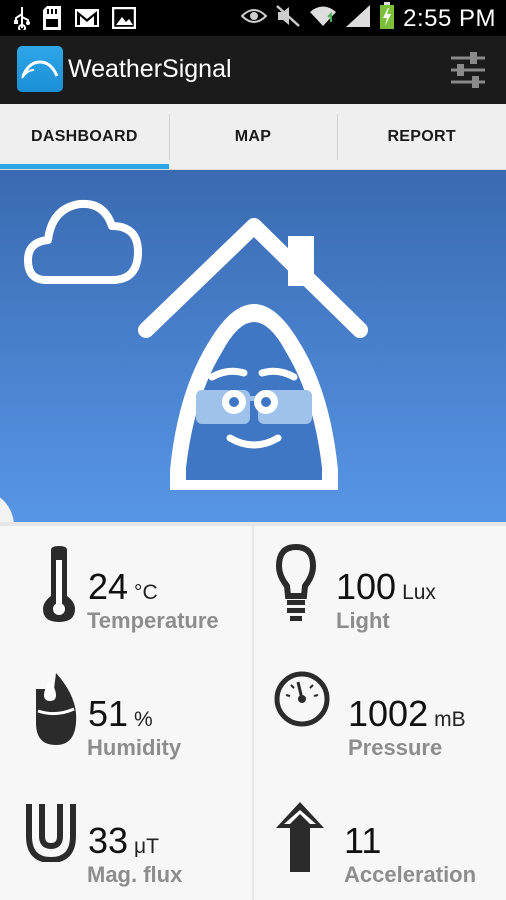 The height and width of the screenshot is (900, 506). What do you see at coordinates (134, 747) in the screenshot?
I see `humidity-label: Humidity` at bounding box center [134, 747].